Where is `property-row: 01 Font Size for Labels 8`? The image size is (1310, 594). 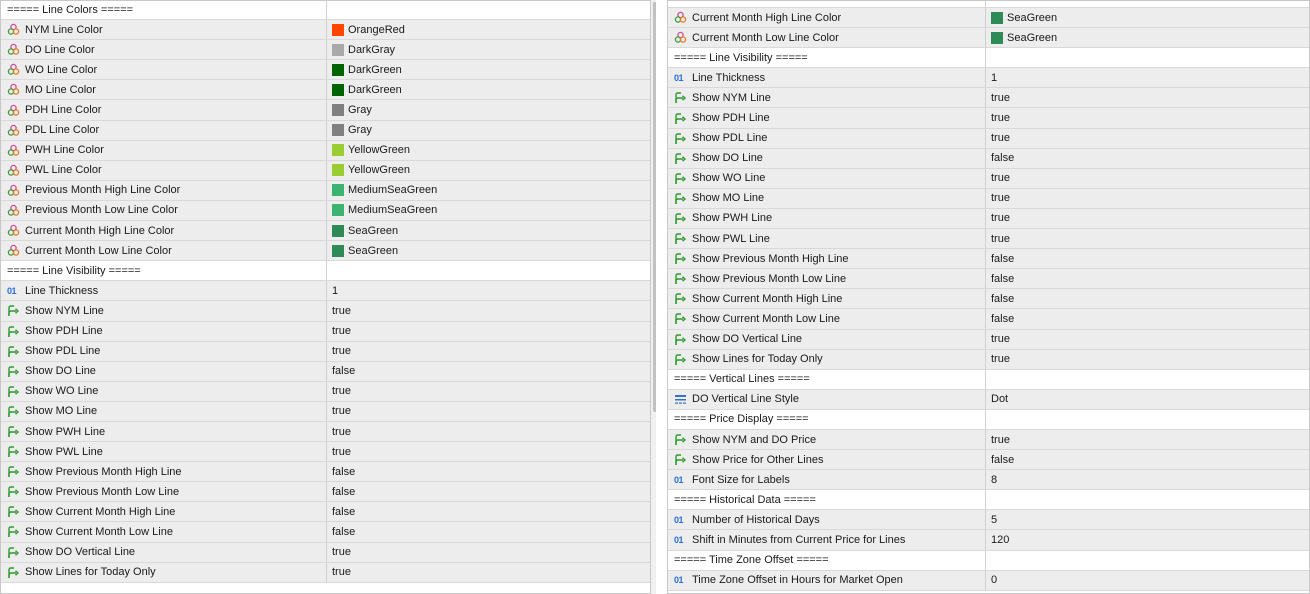 property-row: 01 Font Size for Labels 8 is located at coordinates (988, 480).